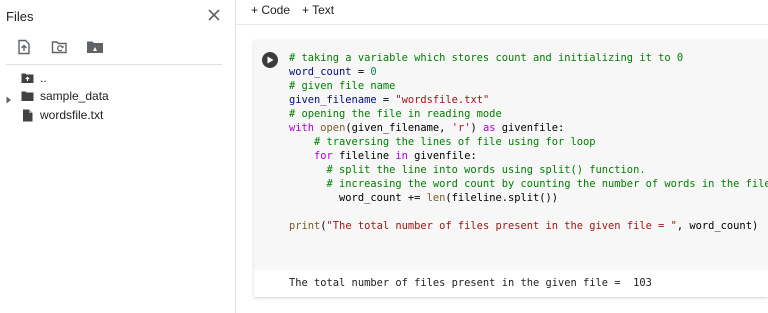 This screenshot has height=313, width=768. Describe the element at coordinates (528, 72) in the screenshot. I see `code-line: word_count = 0` at that location.